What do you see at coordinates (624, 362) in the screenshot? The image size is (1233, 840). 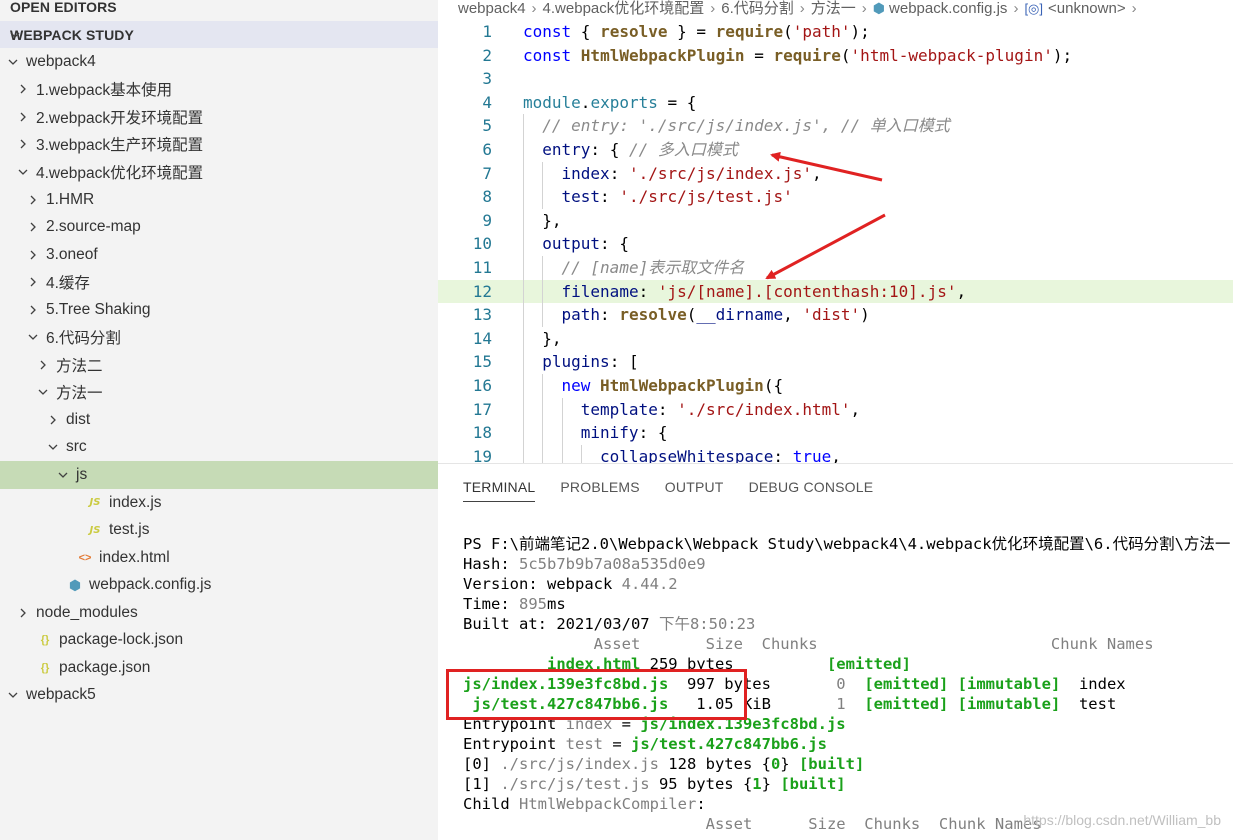 I see `code-token: : [` at bounding box center [624, 362].